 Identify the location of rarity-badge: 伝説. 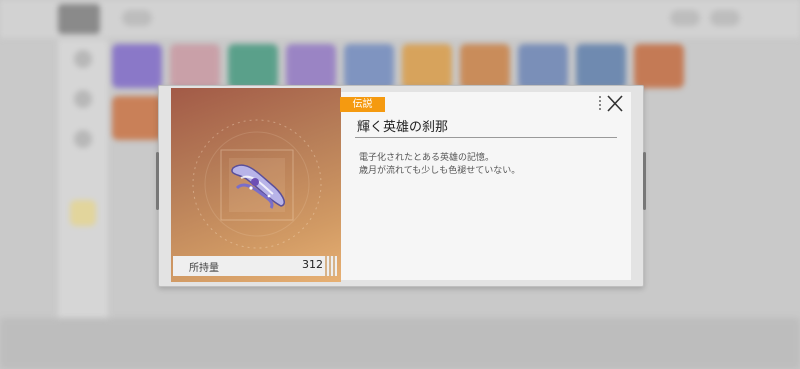
(362, 104).